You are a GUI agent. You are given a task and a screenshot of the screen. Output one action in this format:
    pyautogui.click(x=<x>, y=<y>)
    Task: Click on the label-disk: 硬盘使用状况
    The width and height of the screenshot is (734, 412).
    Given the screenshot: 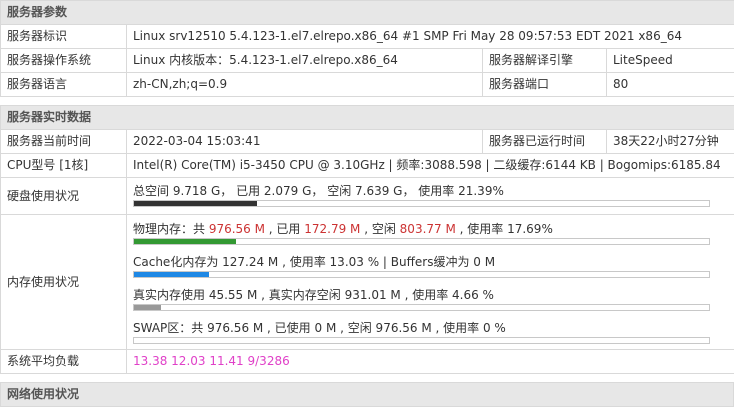 What is the action you would take?
    pyautogui.click(x=63, y=196)
    